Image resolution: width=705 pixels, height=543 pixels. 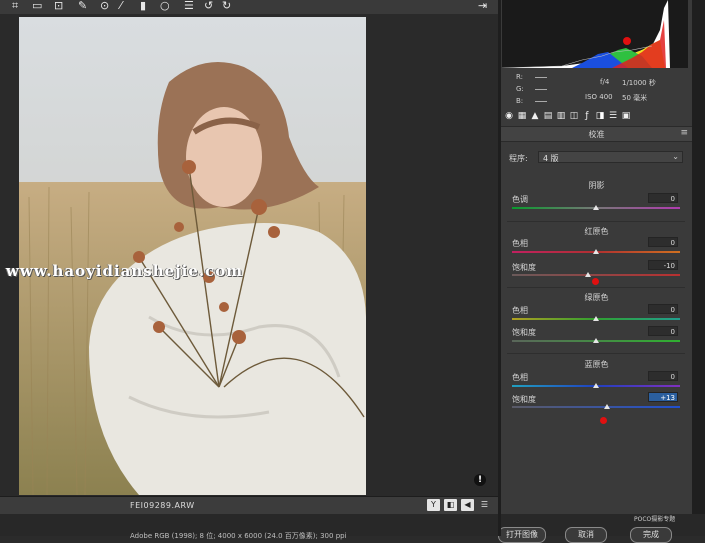 What do you see at coordinates (541, 77) in the screenshot?
I see `r-value` at bounding box center [541, 77].